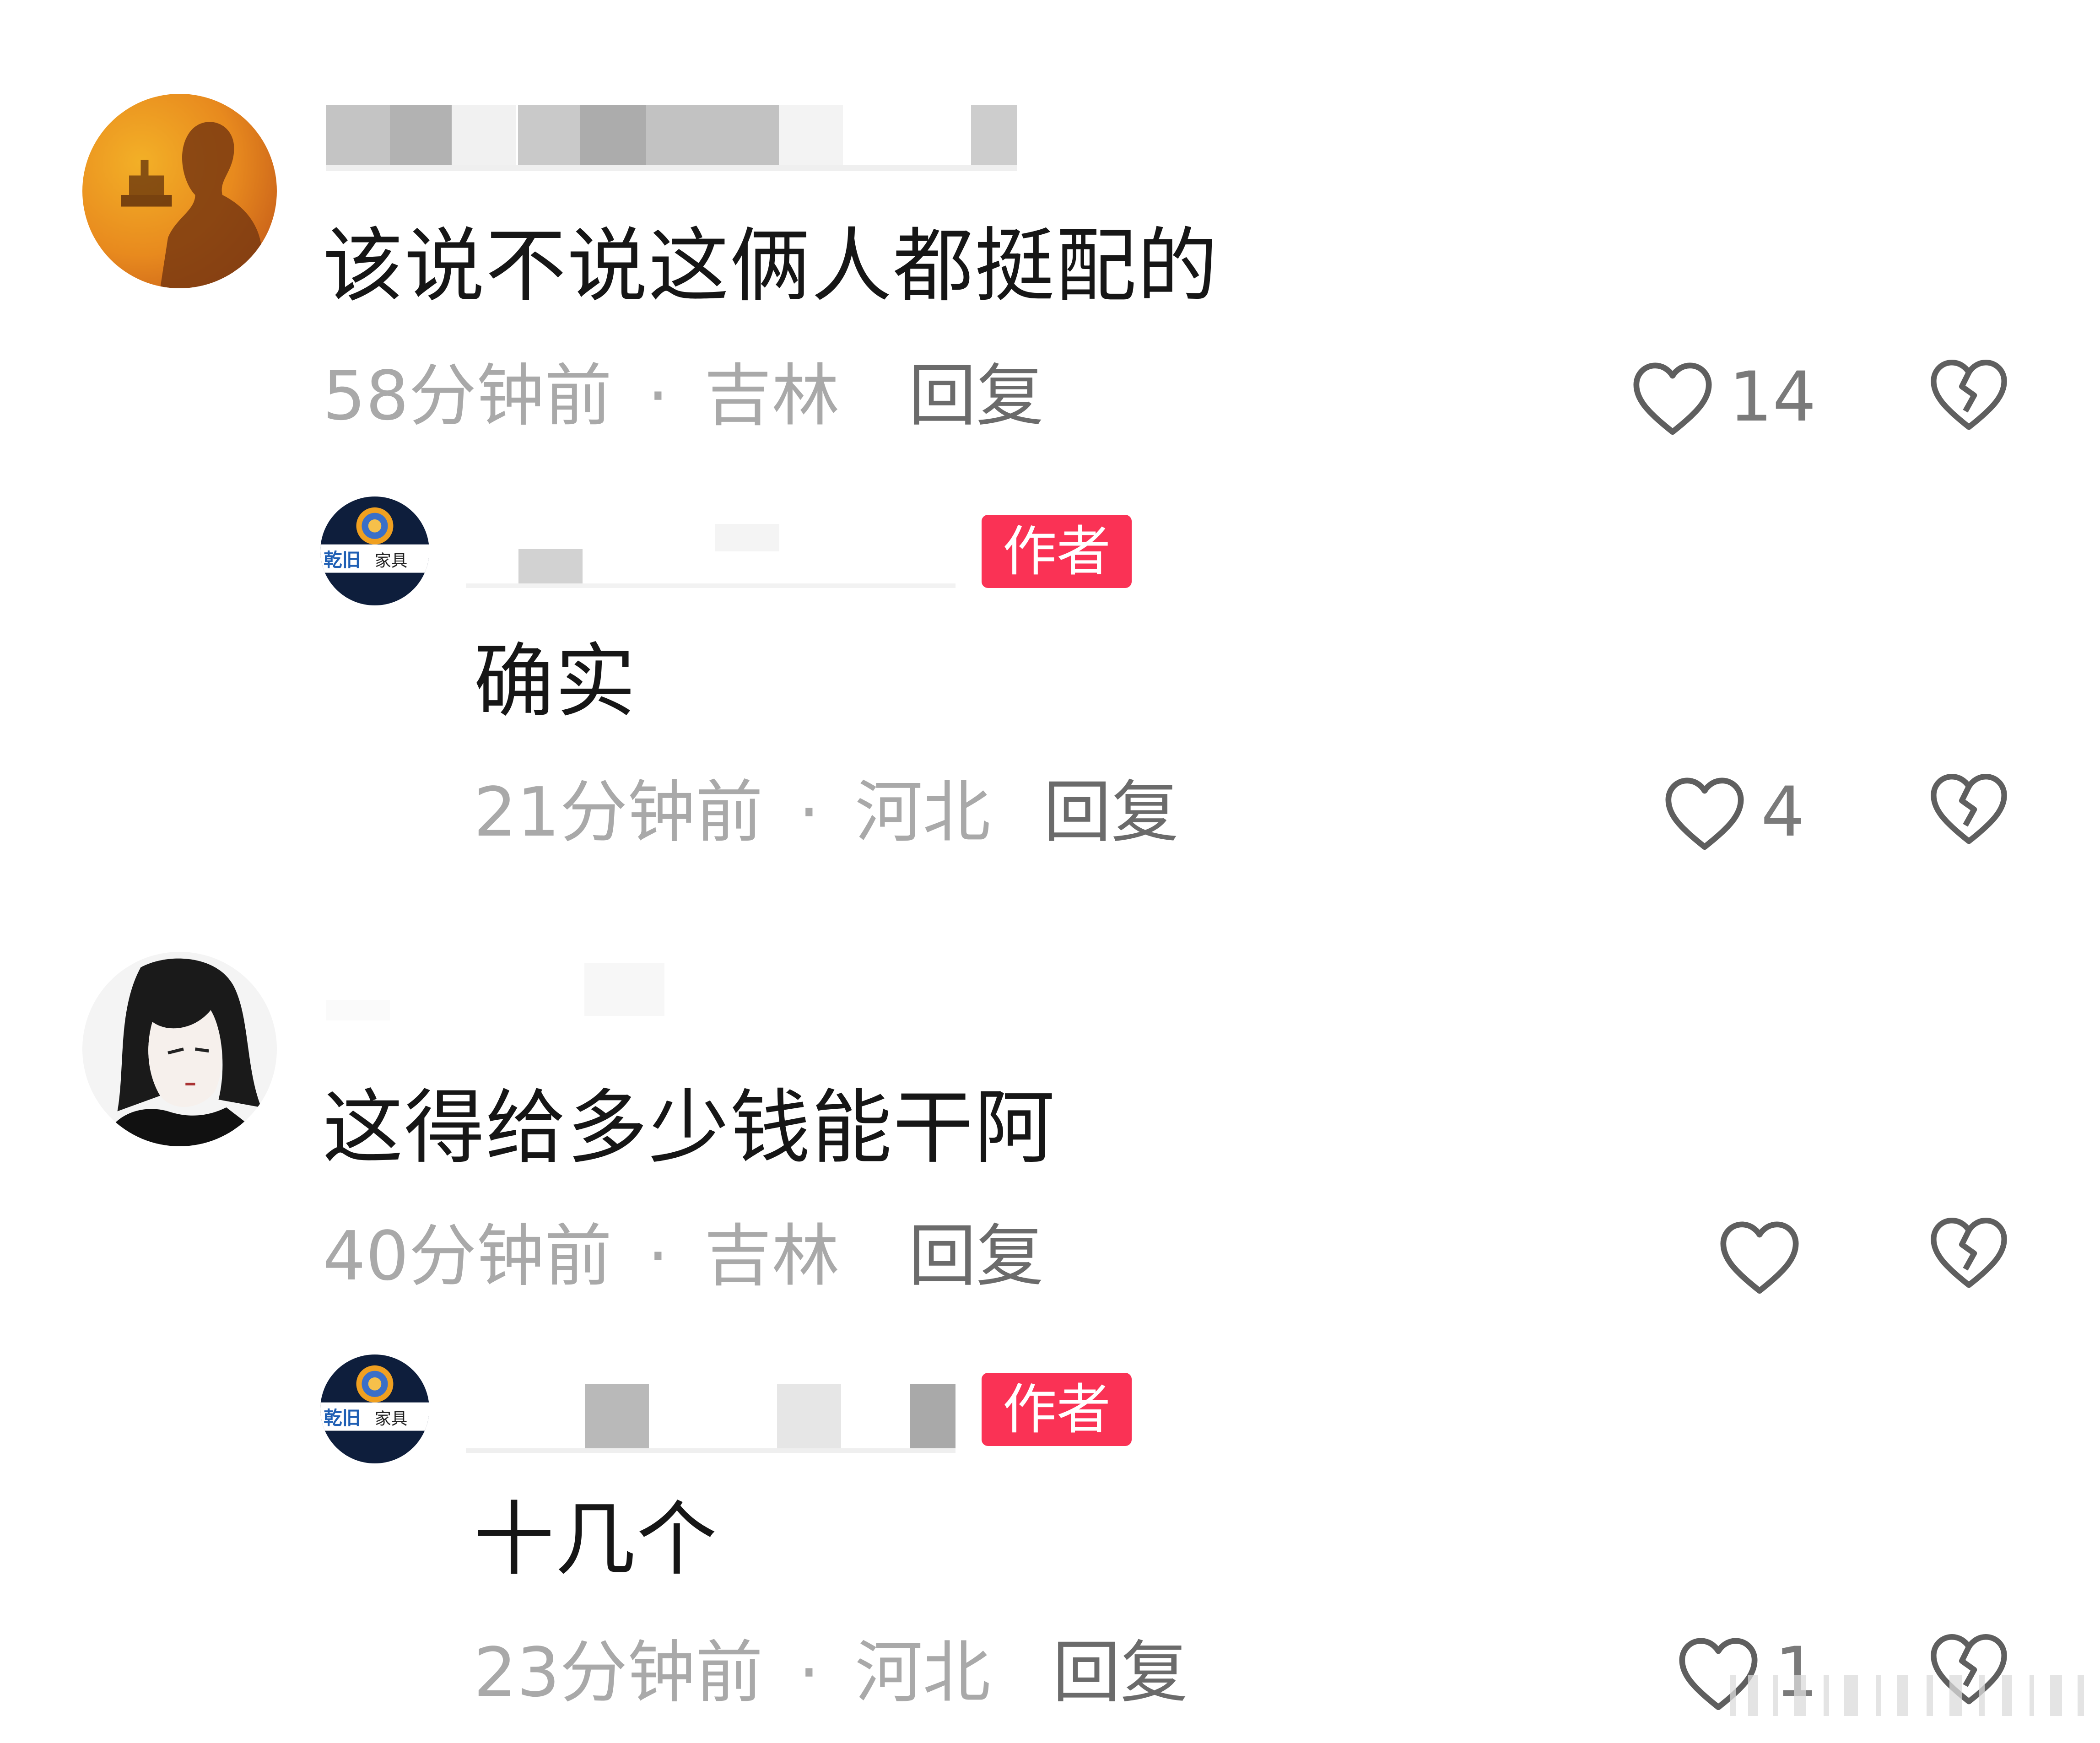  What do you see at coordinates (555, 681) in the screenshot?
I see `reply-text: 确实` at bounding box center [555, 681].